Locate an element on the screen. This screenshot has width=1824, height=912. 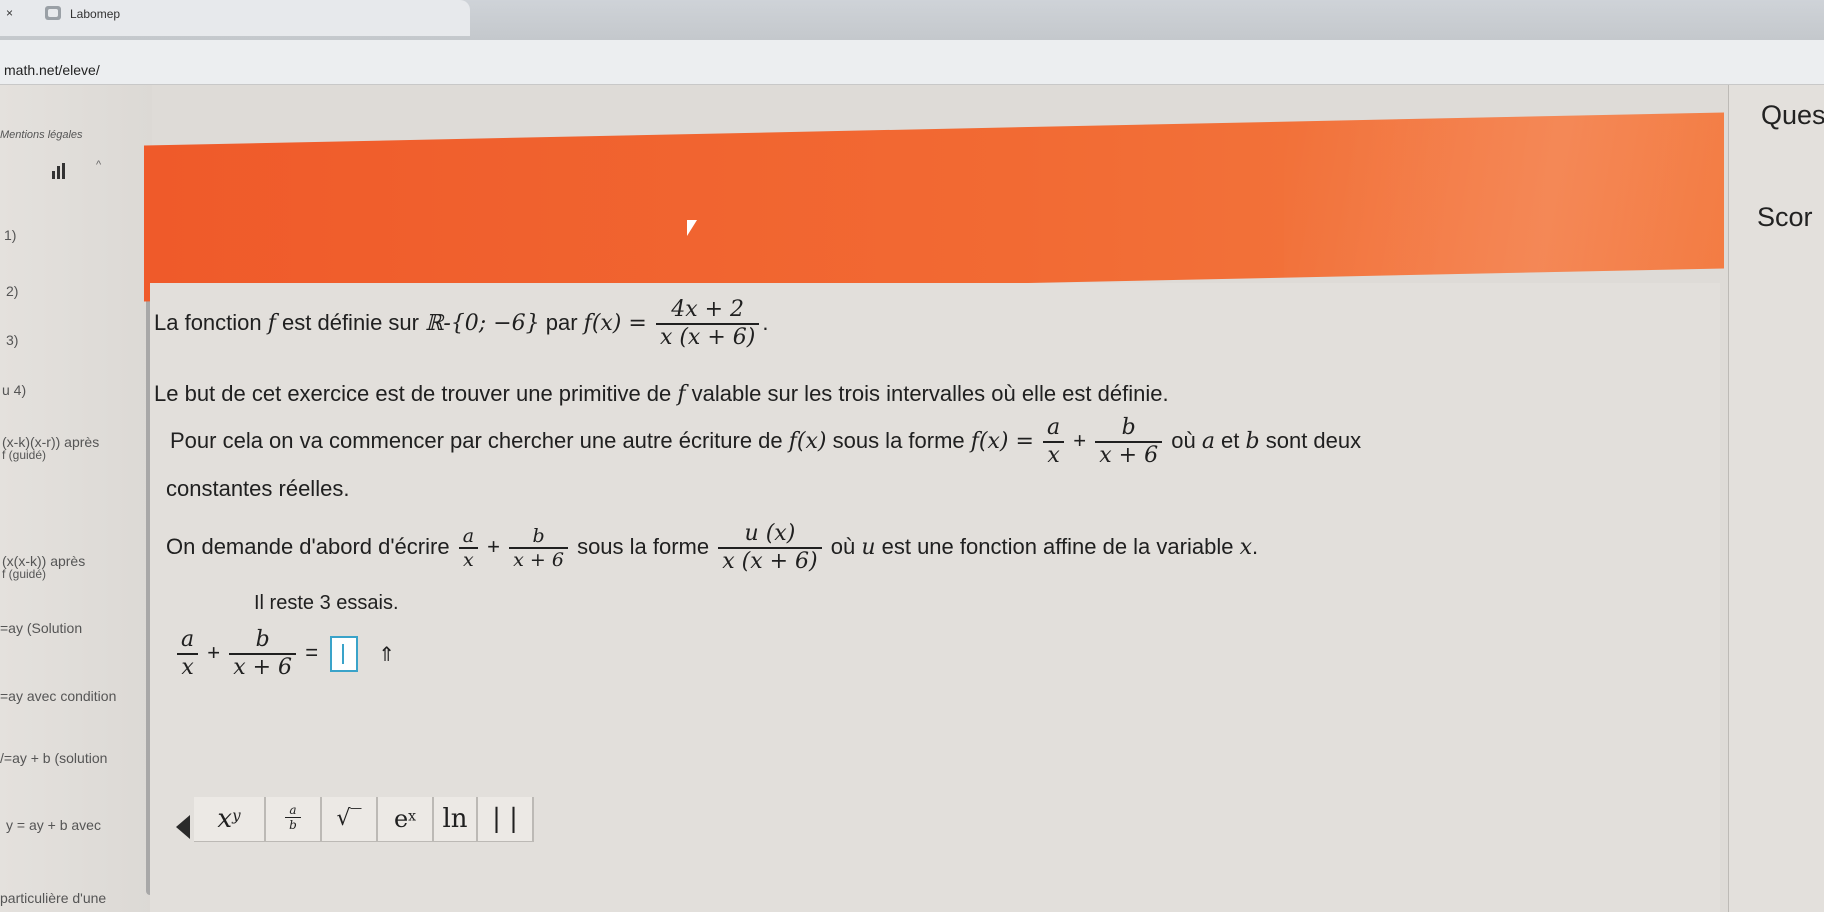
button-label: | | is located at coordinates (505, 819).